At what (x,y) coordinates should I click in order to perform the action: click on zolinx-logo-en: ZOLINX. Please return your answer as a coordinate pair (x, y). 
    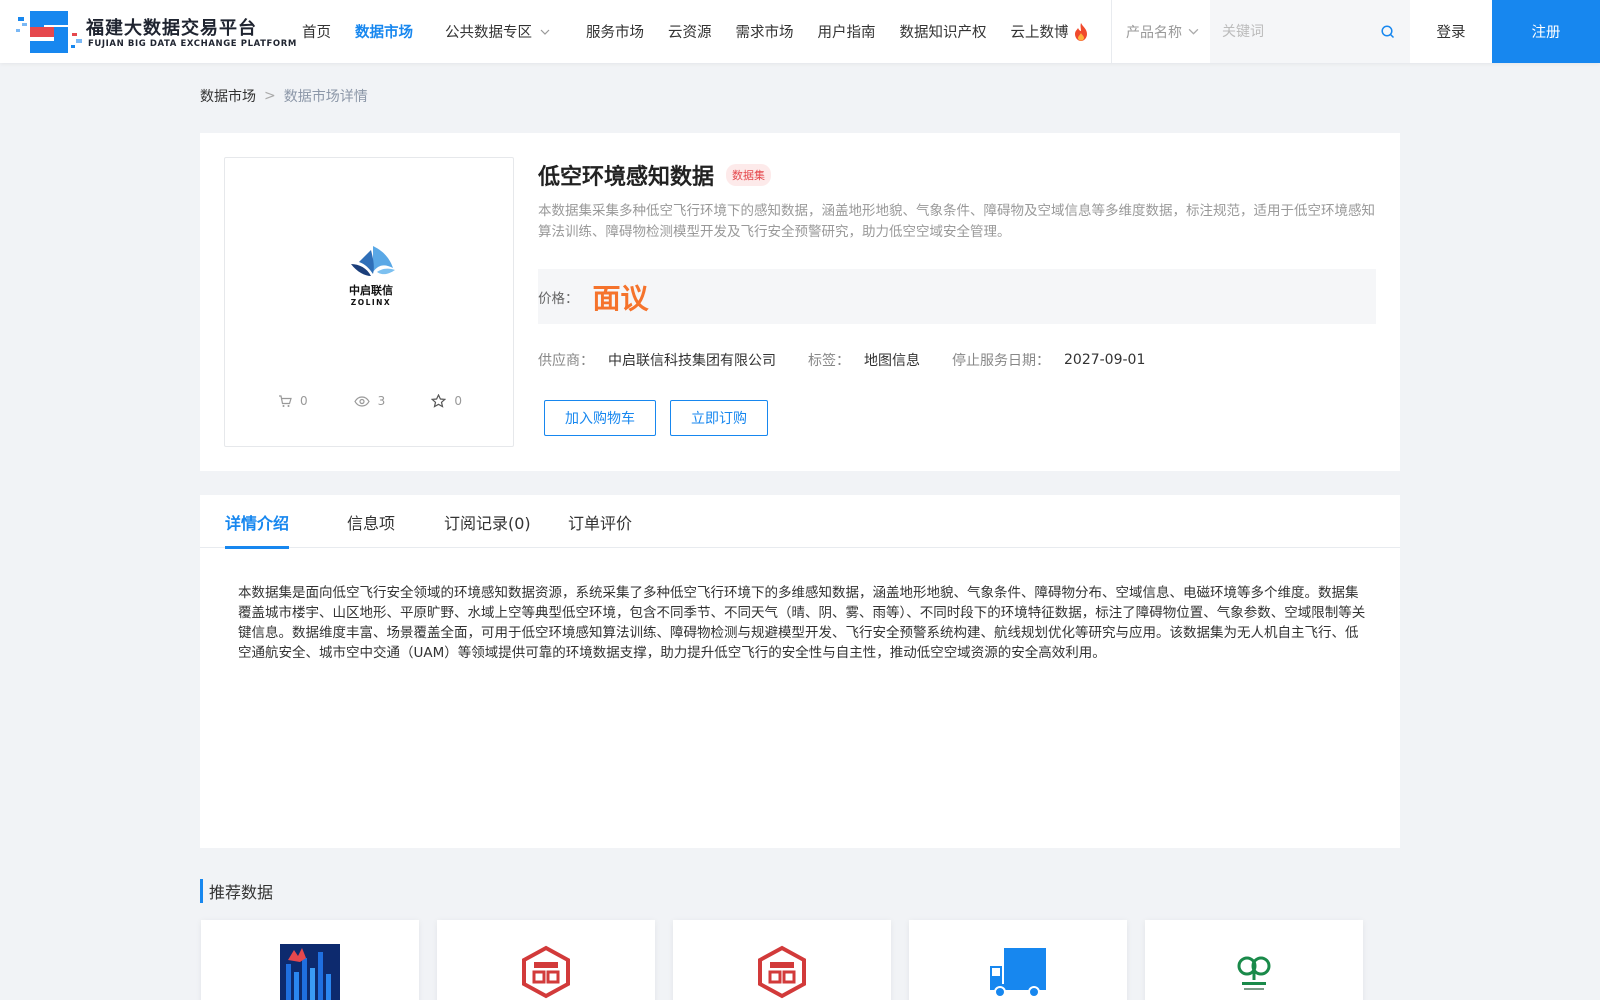
    Looking at the image, I should click on (371, 302).